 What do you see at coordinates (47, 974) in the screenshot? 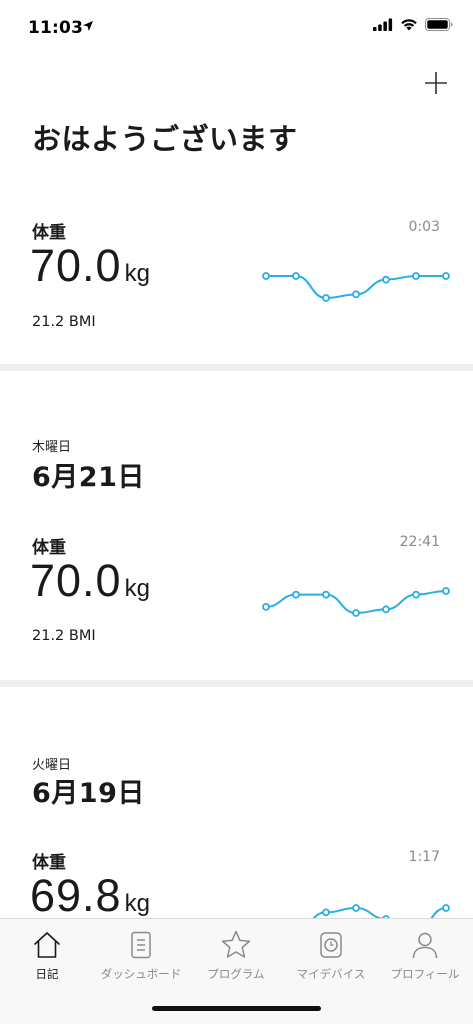
I see `tab-label: 日記` at bounding box center [47, 974].